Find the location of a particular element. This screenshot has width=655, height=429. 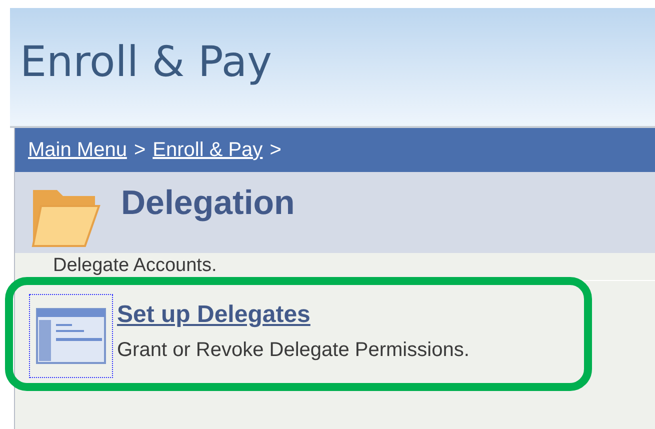

set-up-delegates-link: Set up Delegates is located at coordinates (213, 315).